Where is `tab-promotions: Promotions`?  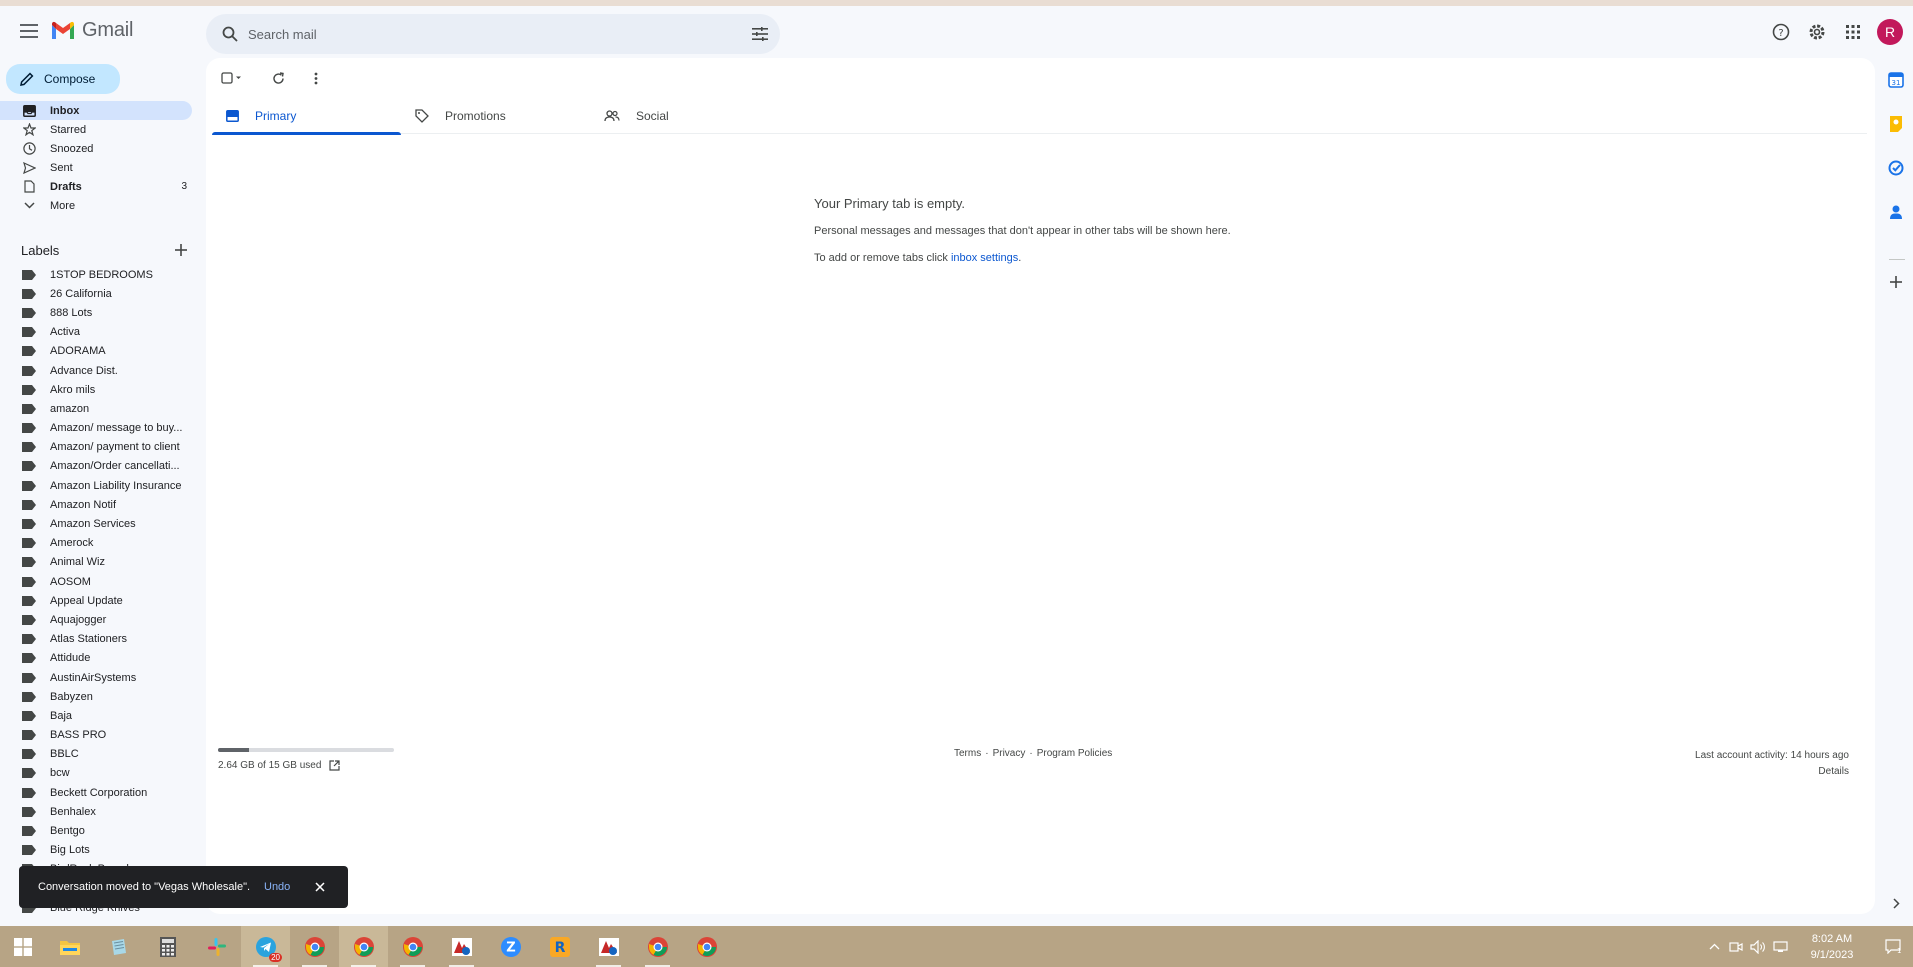 tab-promotions: Promotions is located at coordinates (495, 116).